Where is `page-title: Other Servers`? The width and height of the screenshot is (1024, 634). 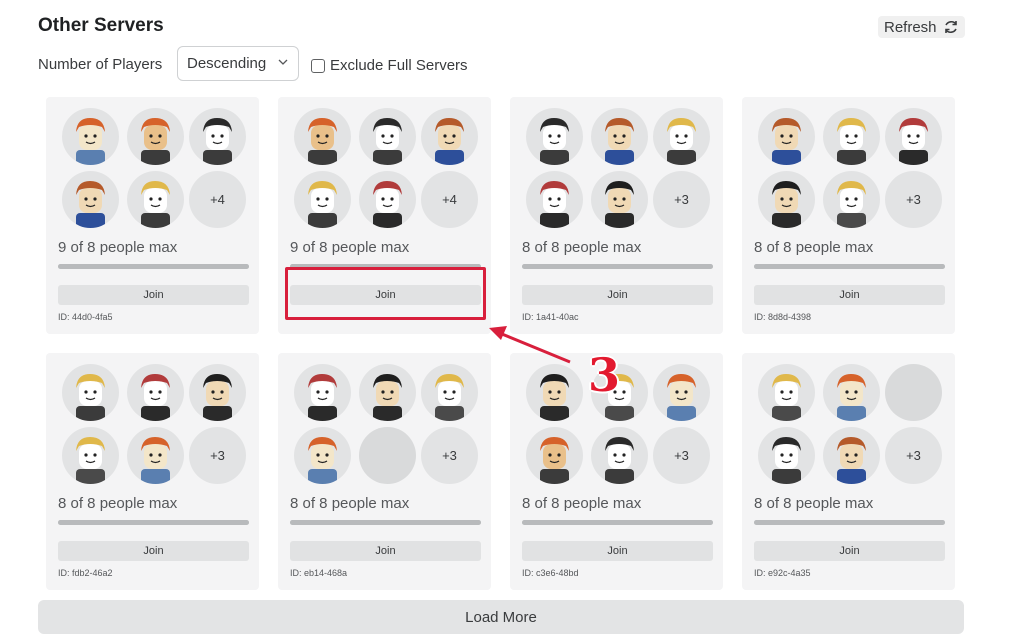 page-title: Other Servers is located at coordinates (101, 25).